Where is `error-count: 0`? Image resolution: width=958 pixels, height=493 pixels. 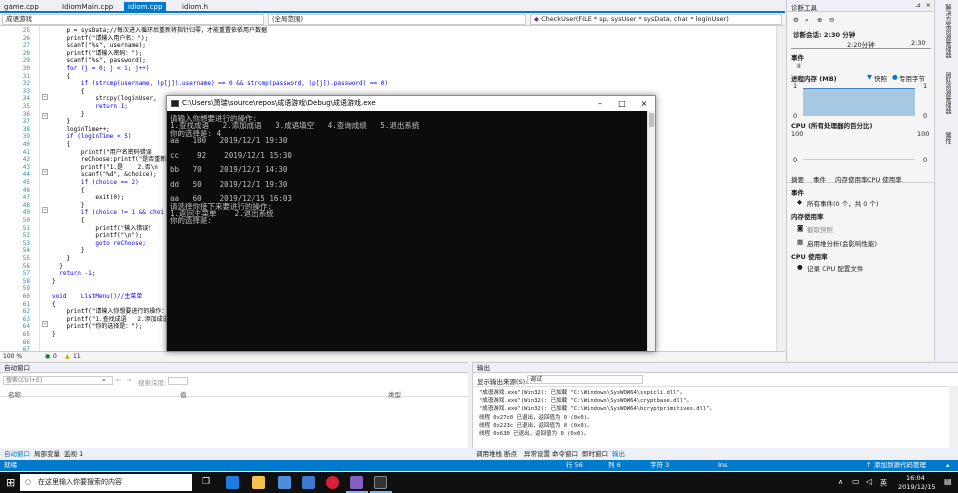
error-count: 0 is located at coordinates (55, 356).